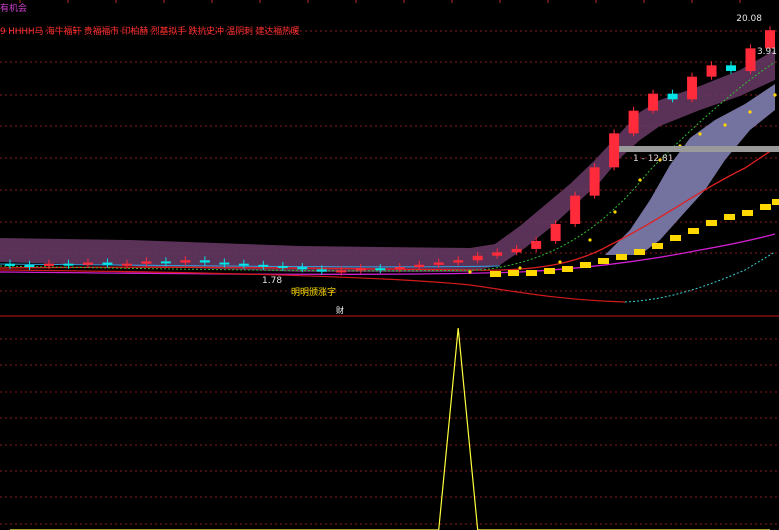 The image size is (779, 530). Describe the element at coordinates (14, 9) in the screenshot. I see `indicator-title: 有机会` at that location.